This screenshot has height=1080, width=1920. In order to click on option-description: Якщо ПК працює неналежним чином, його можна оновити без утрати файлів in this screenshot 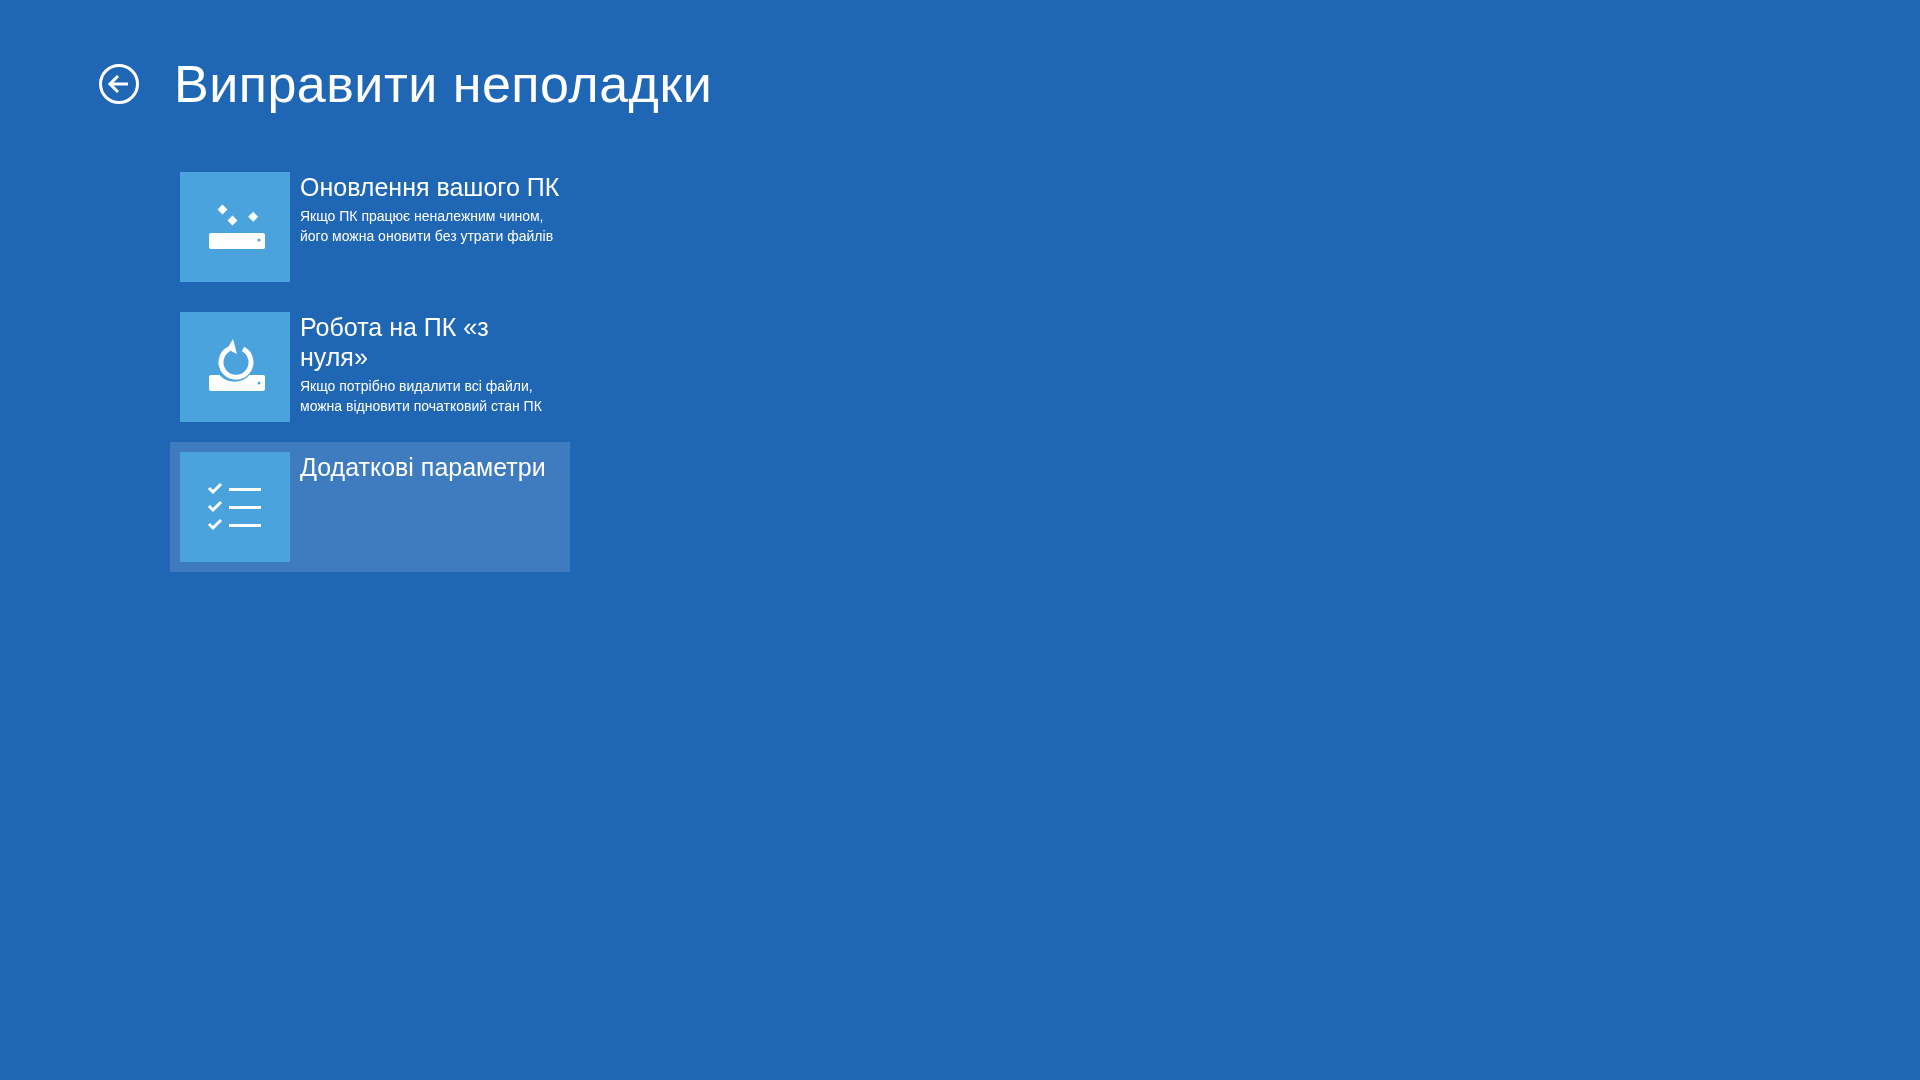, I will do `click(427, 226)`.